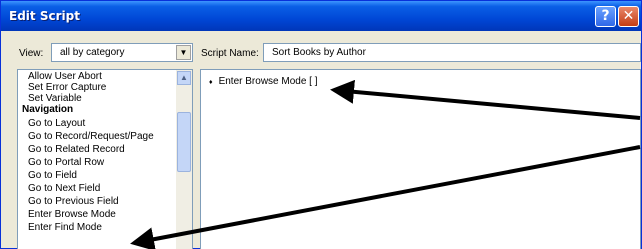 This screenshot has height=249, width=642. What do you see at coordinates (48, 109) in the screenshot?
I see `step-category-navigation: Navigation` at bounding box center [48, 109].